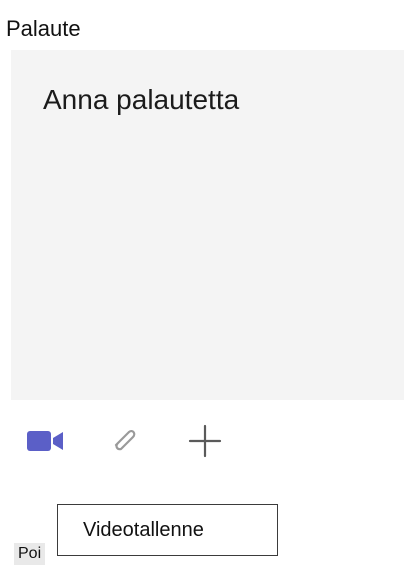 This screenshot has height=575, width=404. I want to click on video-camera-icon, so click(45, 441).